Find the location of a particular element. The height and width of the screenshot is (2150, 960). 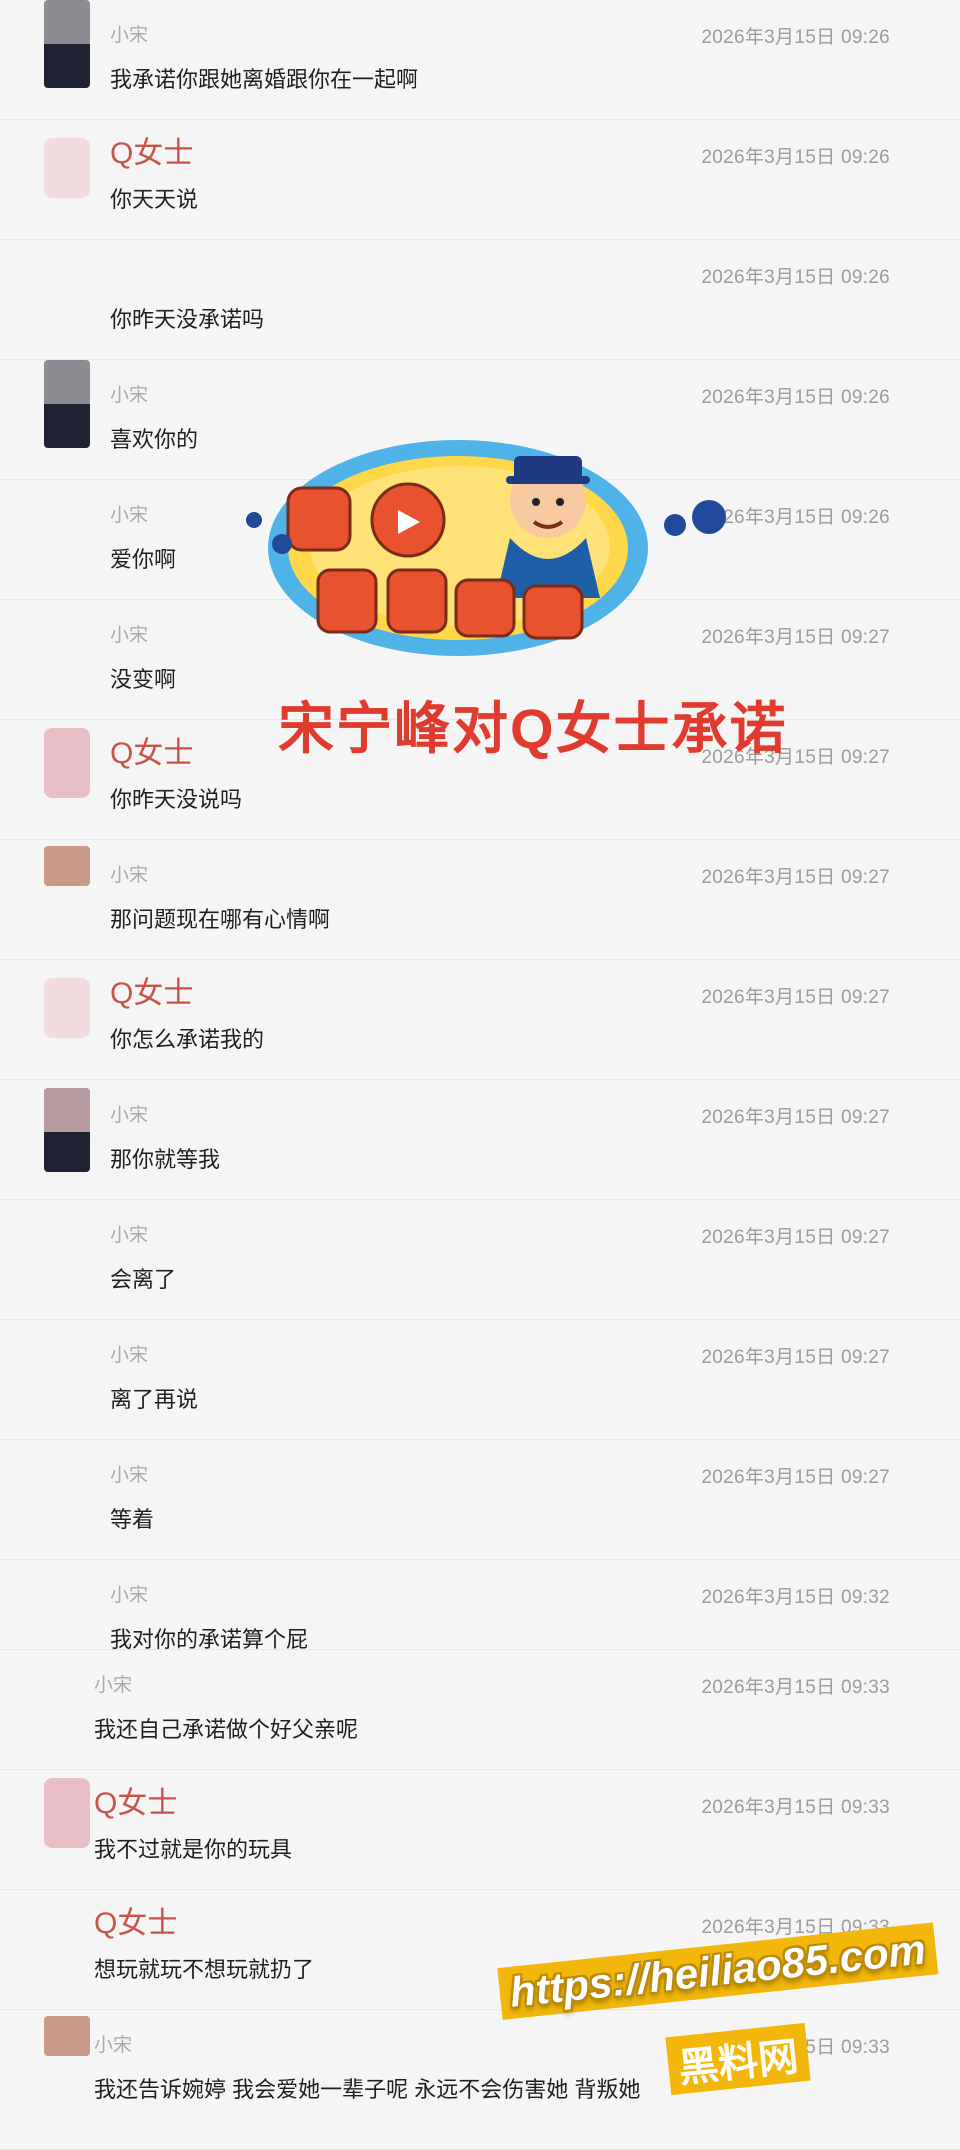

chat-message: 小宋 2026年3月15日 09:27 等着 is located at coordinates (480, 1500).